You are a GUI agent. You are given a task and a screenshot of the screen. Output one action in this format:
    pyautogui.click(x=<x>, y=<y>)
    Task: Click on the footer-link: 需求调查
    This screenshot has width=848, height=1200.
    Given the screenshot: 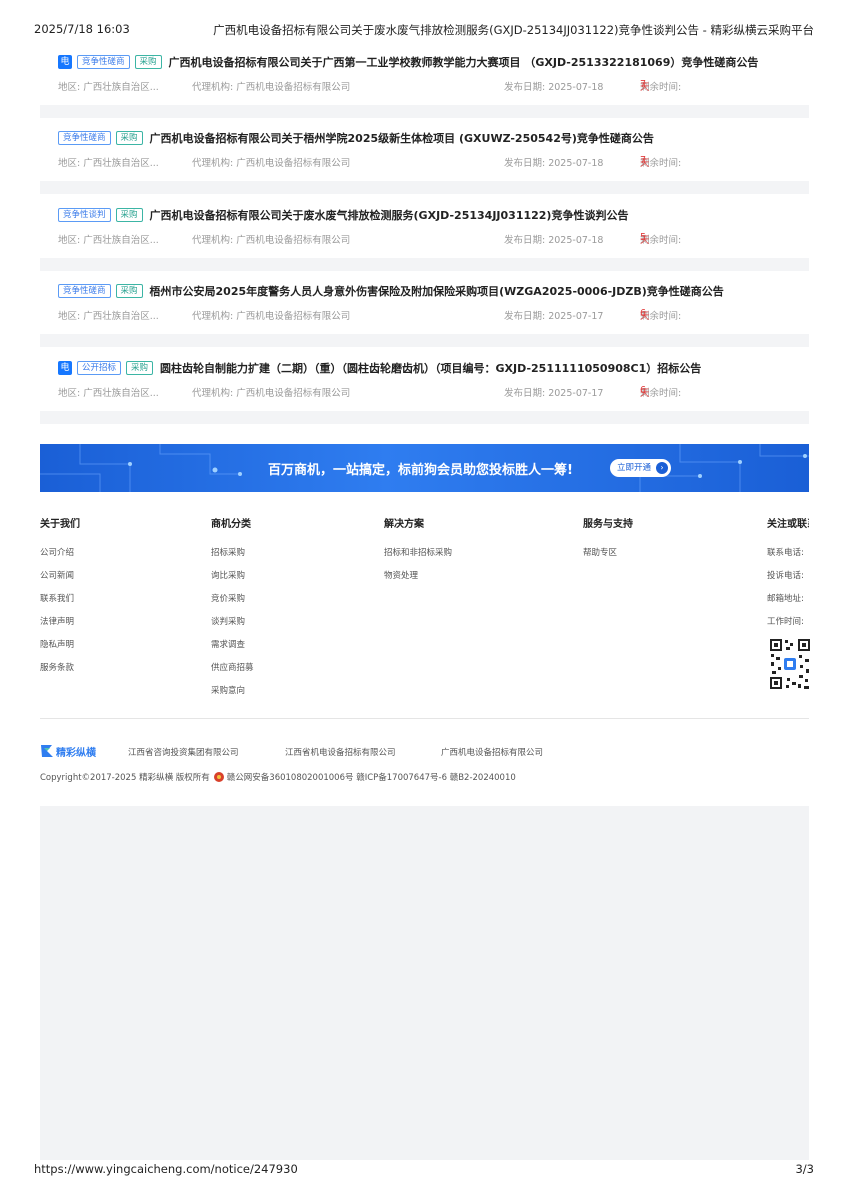 What is the action you would take?
    pyautogui.click(x=232, y=649)
    